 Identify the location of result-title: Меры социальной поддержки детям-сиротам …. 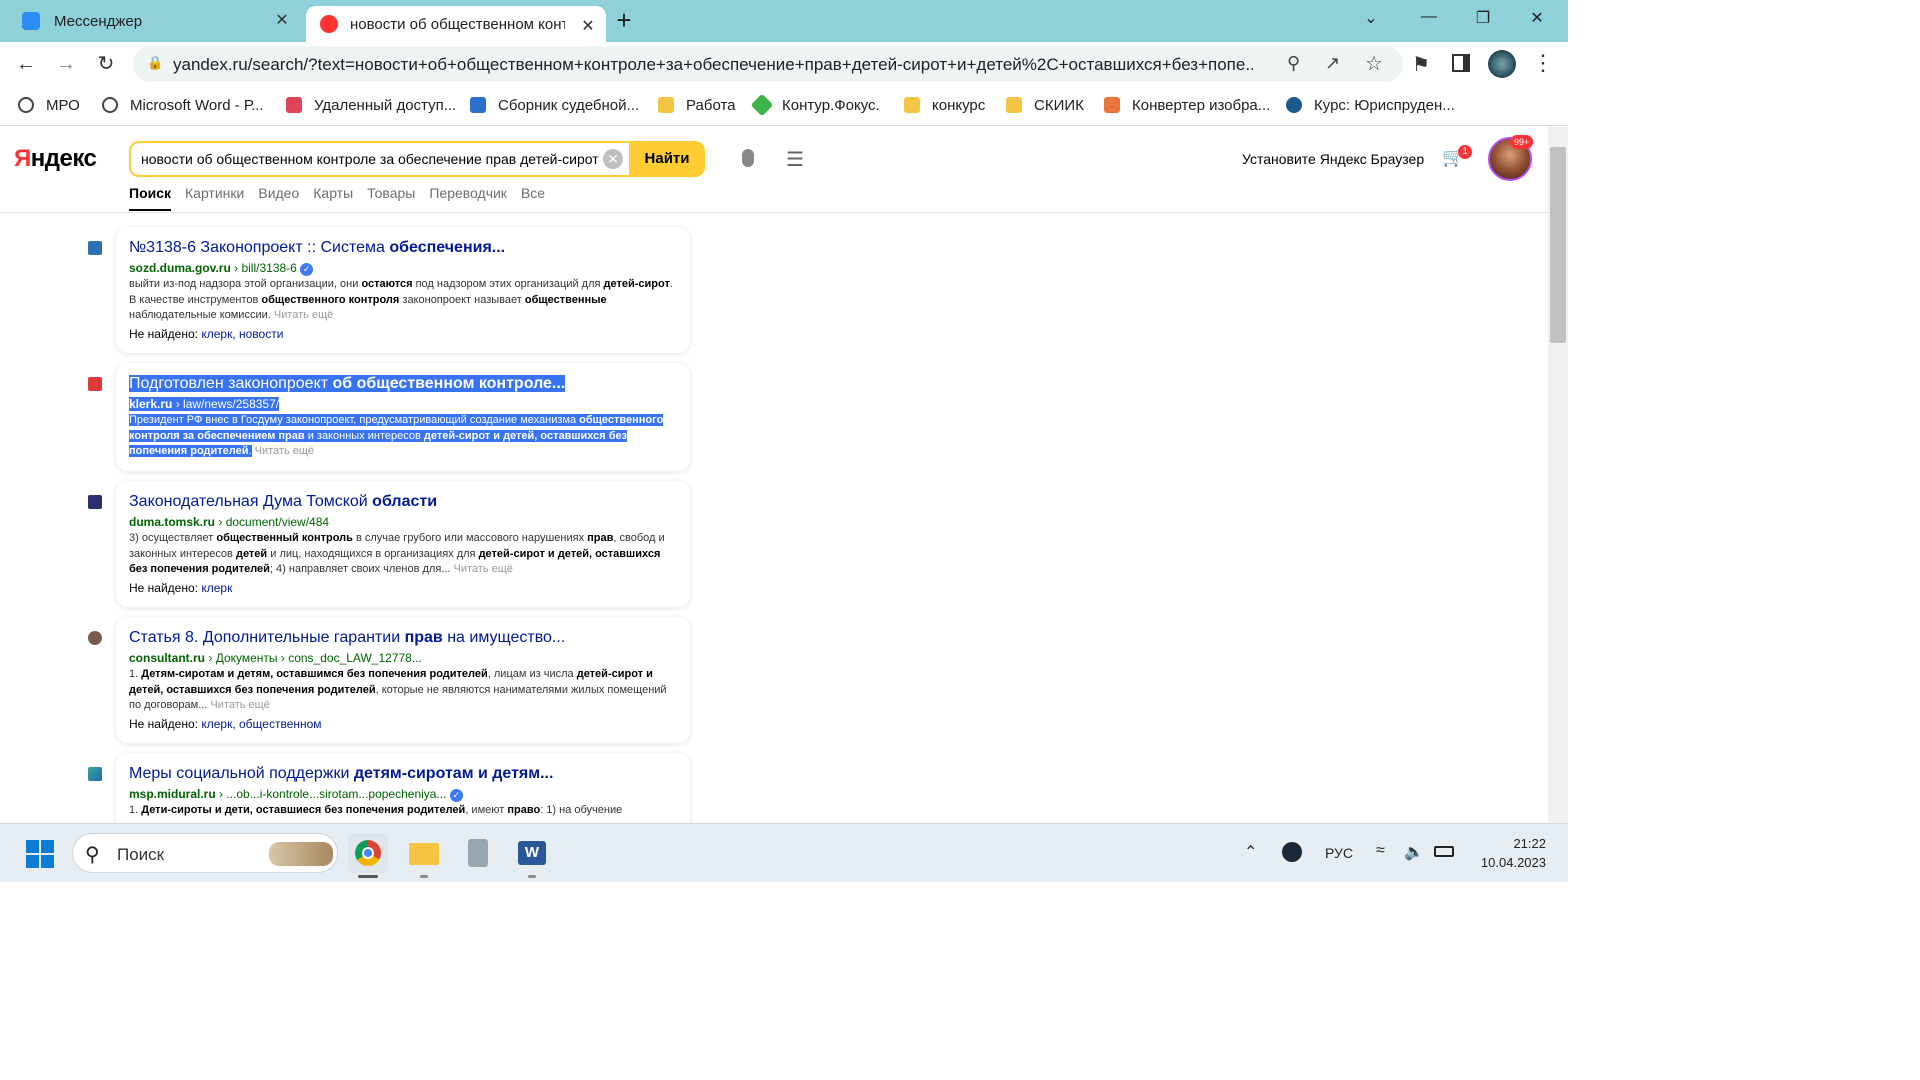
(341, 774).